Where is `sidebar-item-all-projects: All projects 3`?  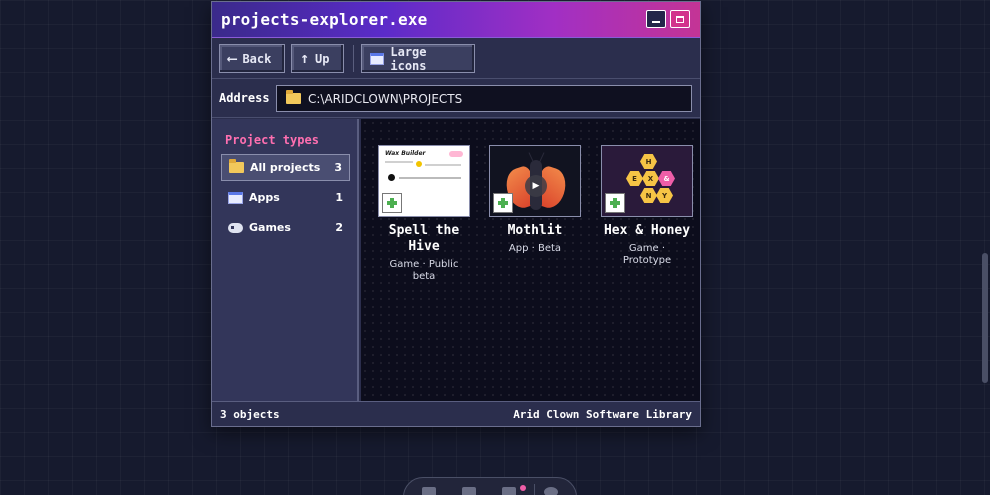 sidebar-item-all-projects: All projects 3 is located at coordinates (285, 167).